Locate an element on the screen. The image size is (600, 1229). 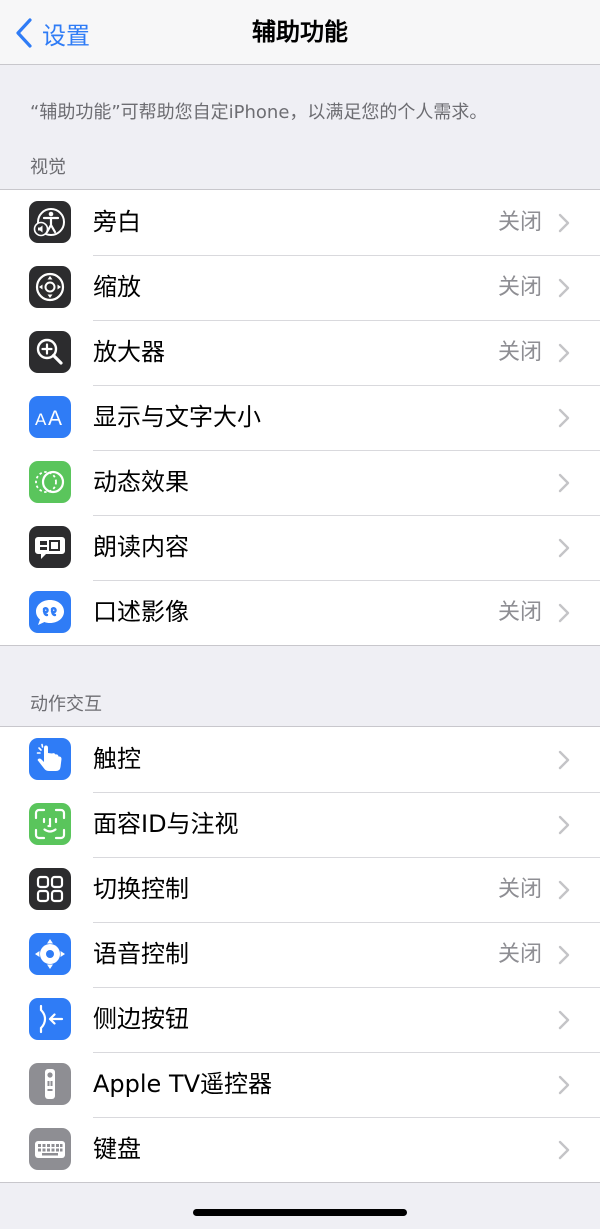
settings-row-motion: 动态效果 is located at coordinates (300, 482).